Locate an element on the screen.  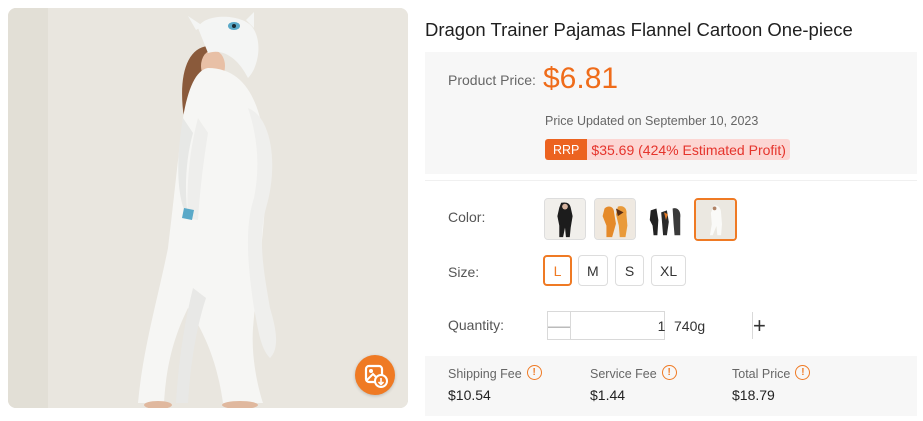
color-swatch-mixed is located at coordinates (665, 219).